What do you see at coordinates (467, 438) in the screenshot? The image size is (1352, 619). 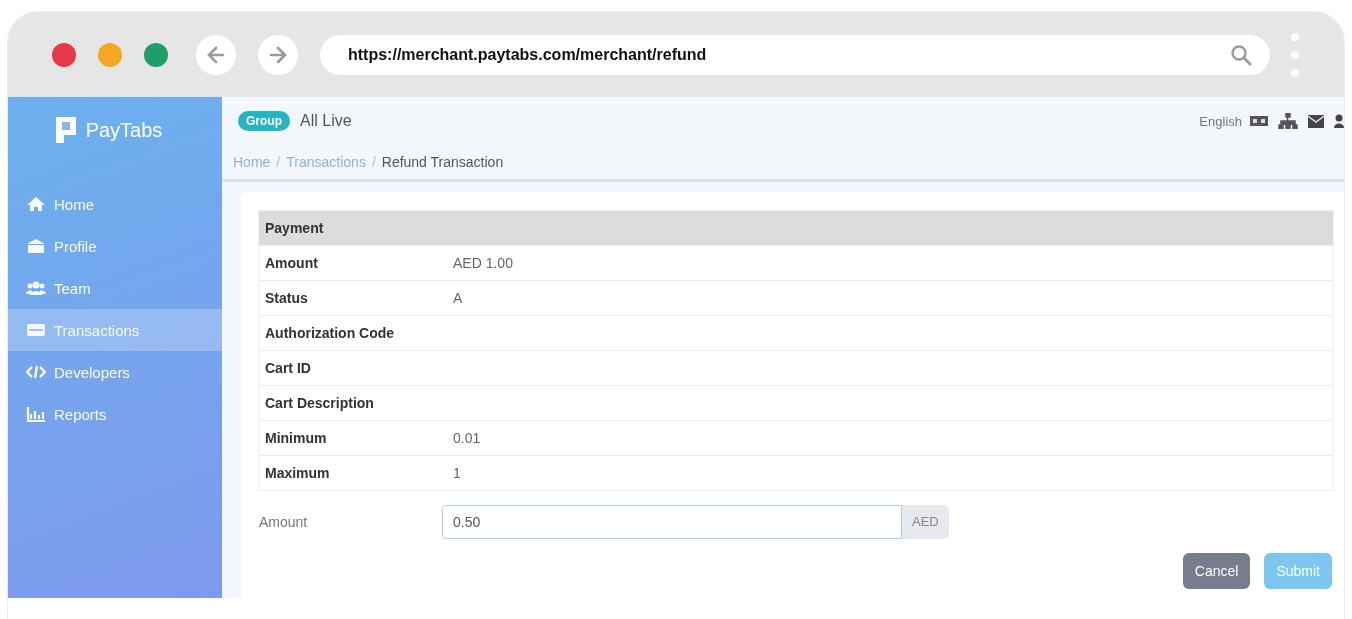 I see `row-value: 0.01` at bounding box center [467, 438].